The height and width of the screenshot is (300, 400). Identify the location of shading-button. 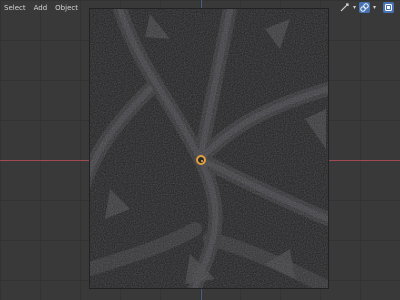
(388, 7).